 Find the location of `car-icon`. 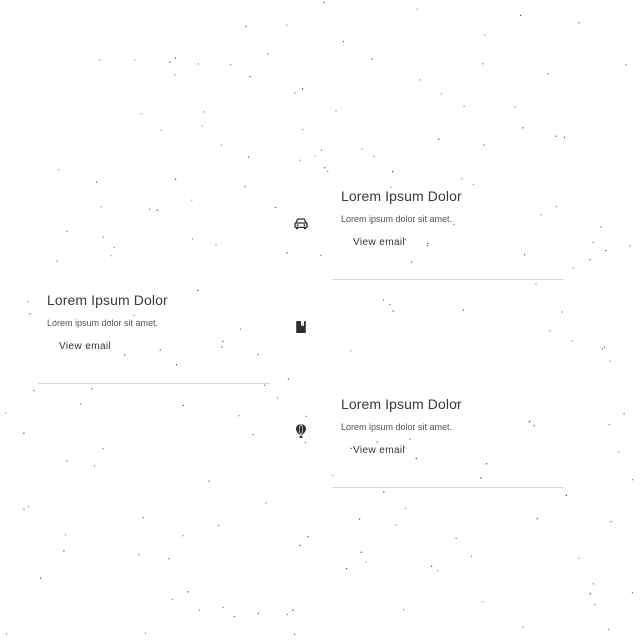

car-icon is located at coordinates (301, 224).